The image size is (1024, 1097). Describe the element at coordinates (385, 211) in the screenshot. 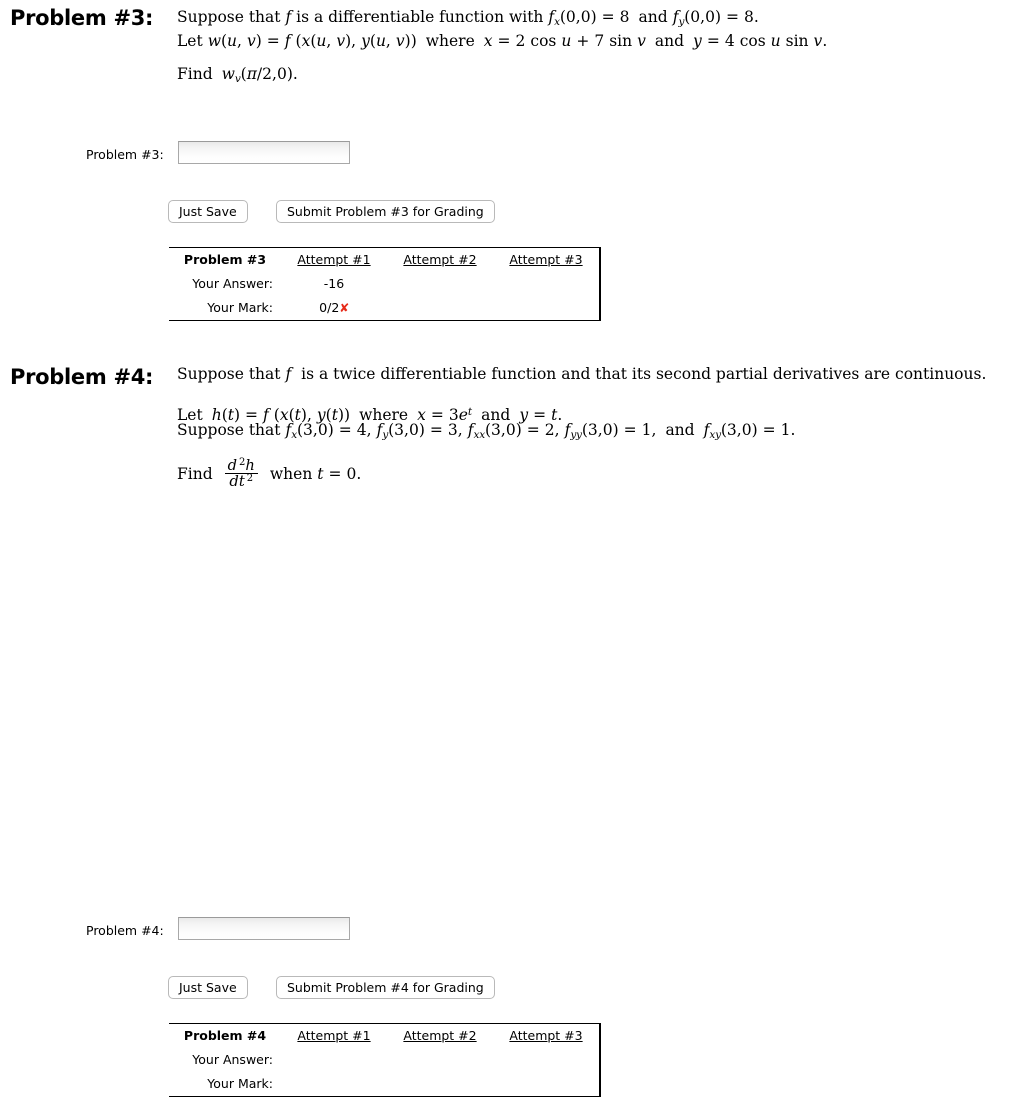

I see `submit-for-grading-button-3: Submit Problem #3 for Grading` at that location.